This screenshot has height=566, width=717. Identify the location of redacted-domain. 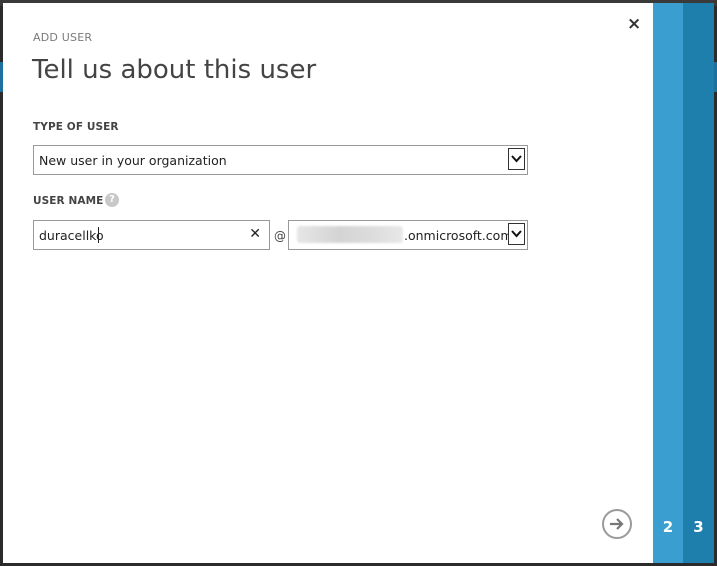
(350, 234).